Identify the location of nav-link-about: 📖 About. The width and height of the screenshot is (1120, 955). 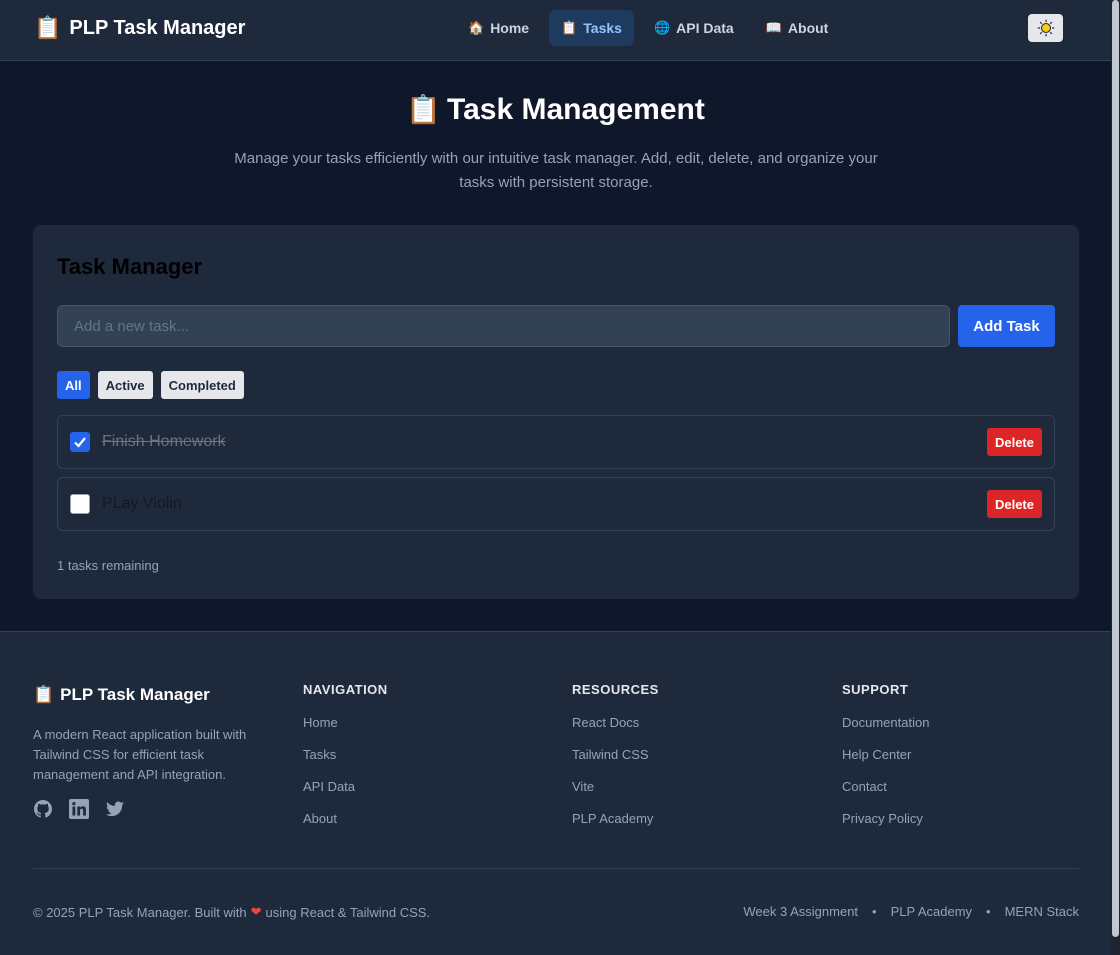
(797, 28).